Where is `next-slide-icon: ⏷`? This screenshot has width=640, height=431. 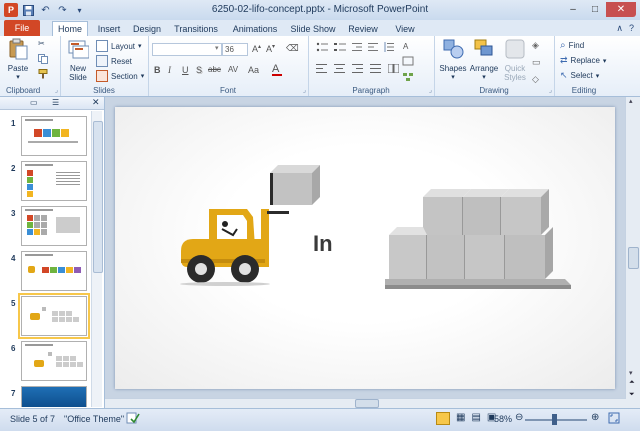
next-slide-icon: ⏷ is located at coordinates (632, 395).